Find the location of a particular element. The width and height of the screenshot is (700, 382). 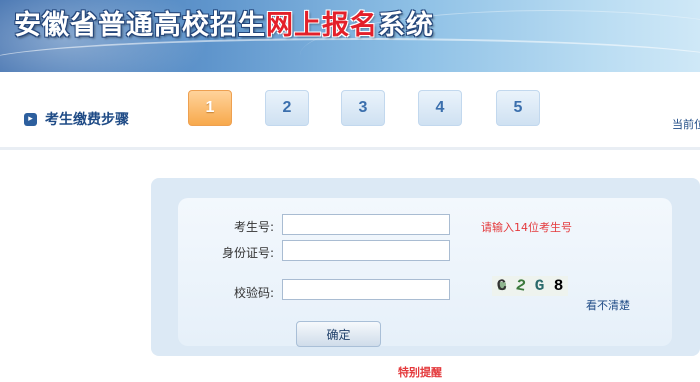

step-1: 1 is located at coordinates (210, 108).